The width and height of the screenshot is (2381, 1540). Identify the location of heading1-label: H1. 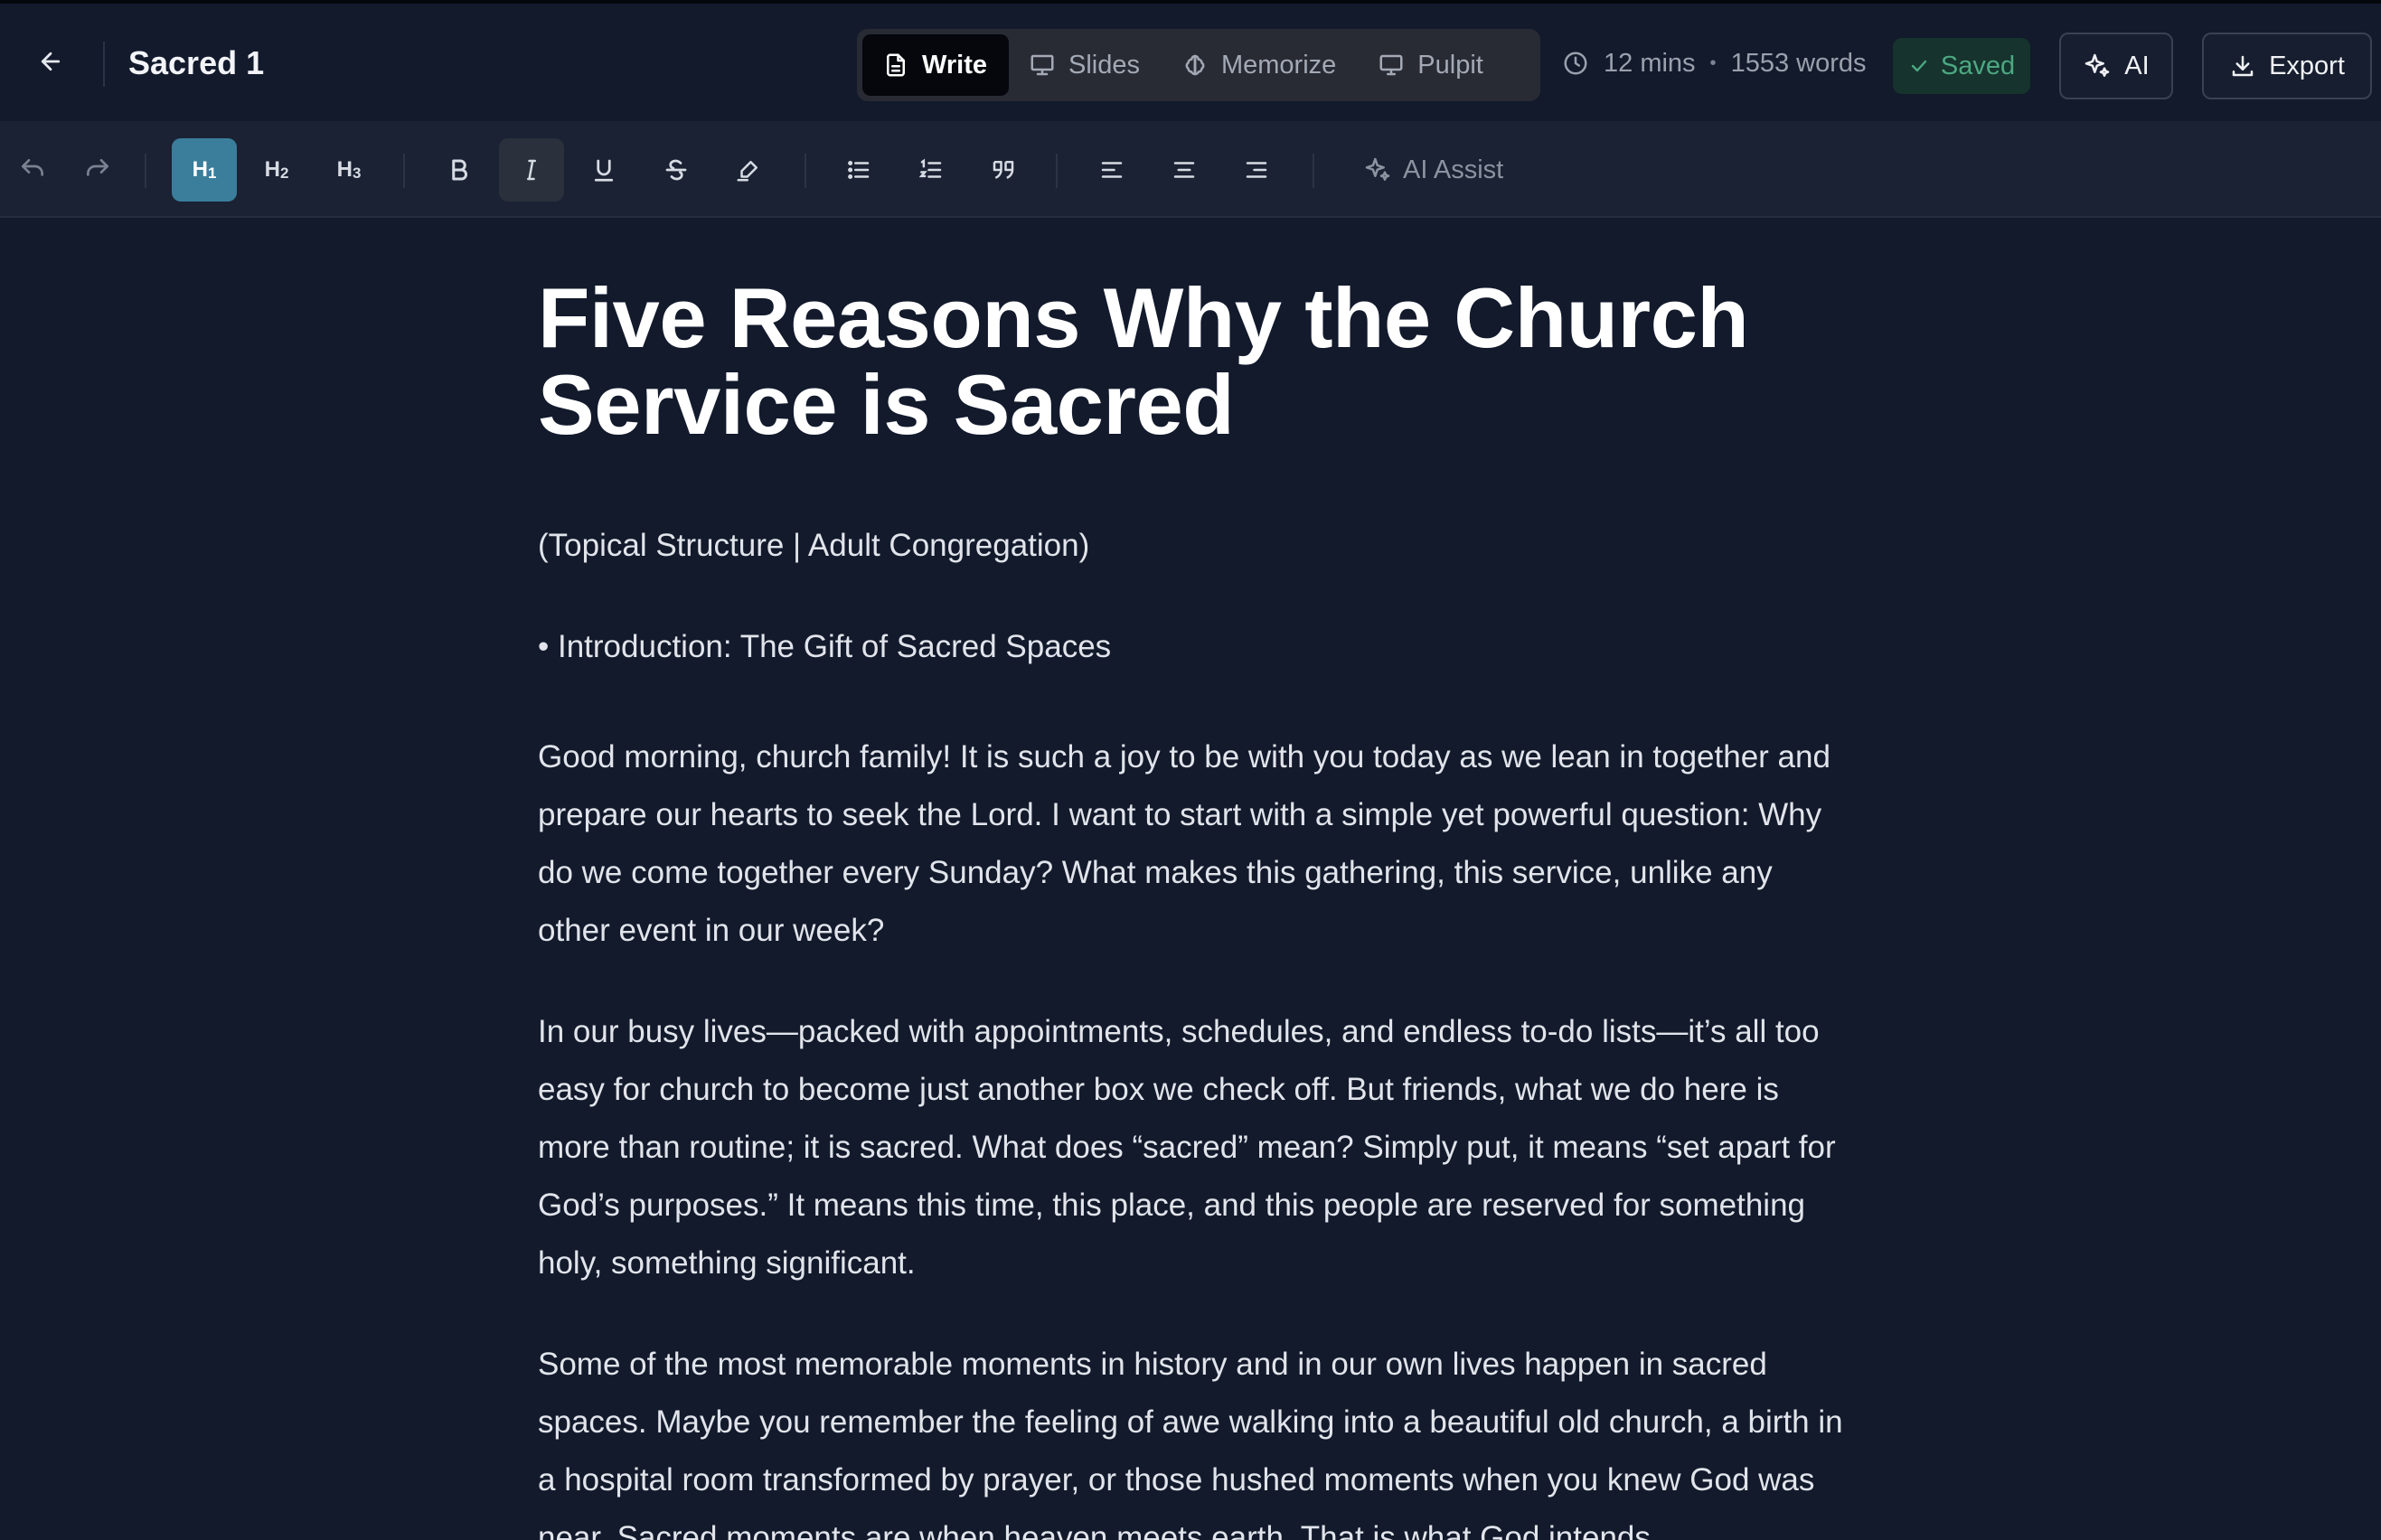
(204, 169).